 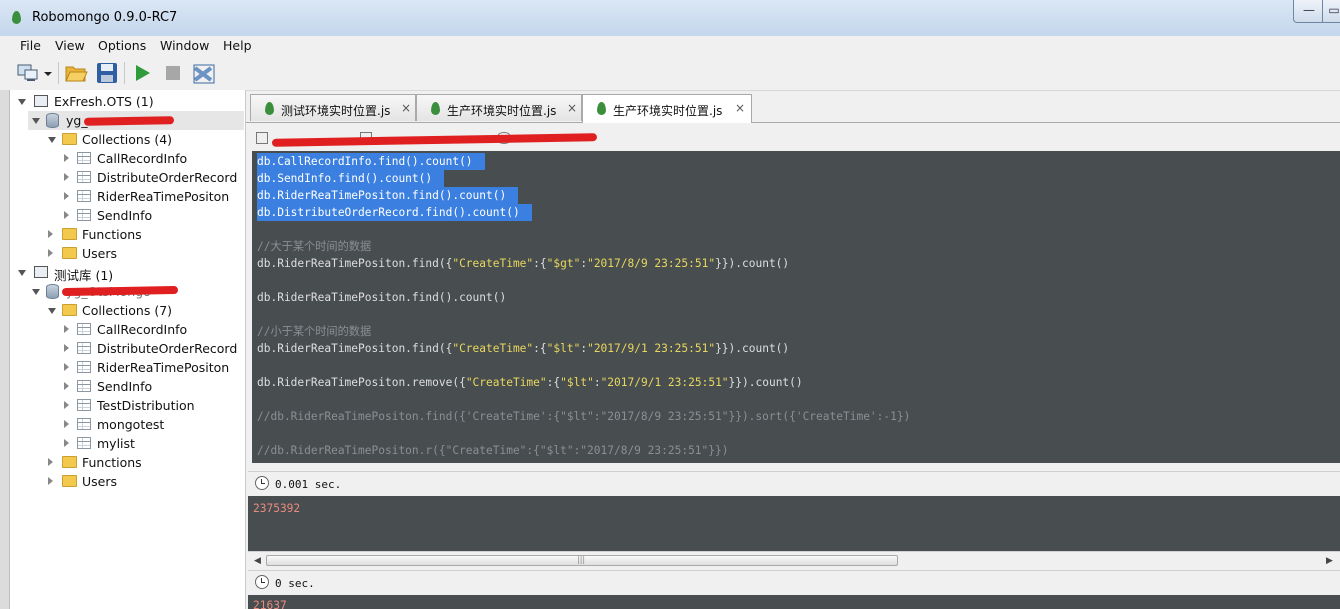 I want to click on robomongo-logo-icon, so click(x=16, y=17).